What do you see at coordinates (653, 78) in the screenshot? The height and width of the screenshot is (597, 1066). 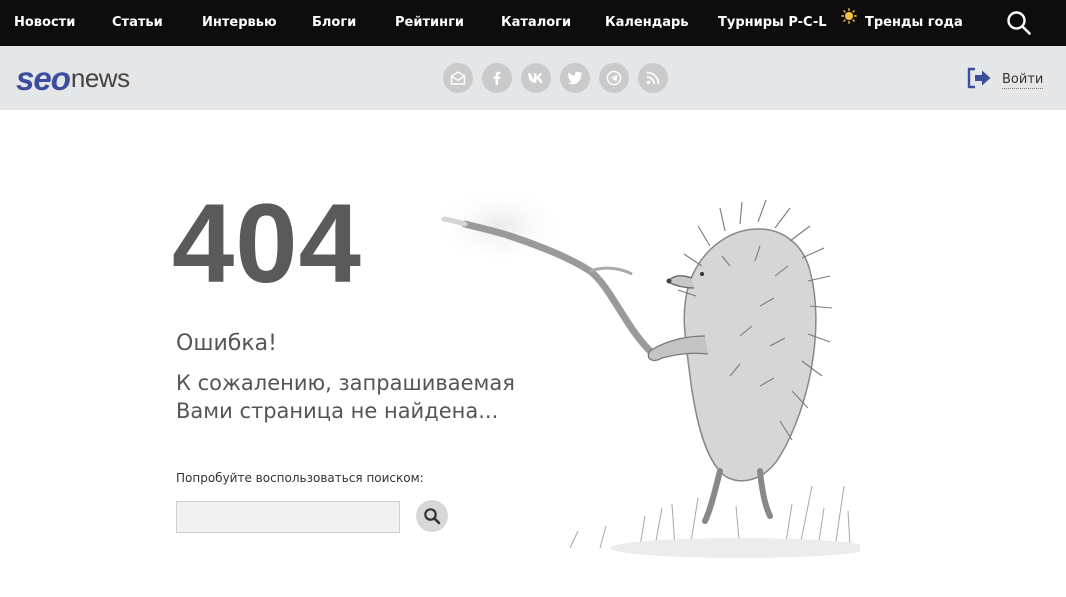 I see `rss-icon` at bounding box center [653, 78].